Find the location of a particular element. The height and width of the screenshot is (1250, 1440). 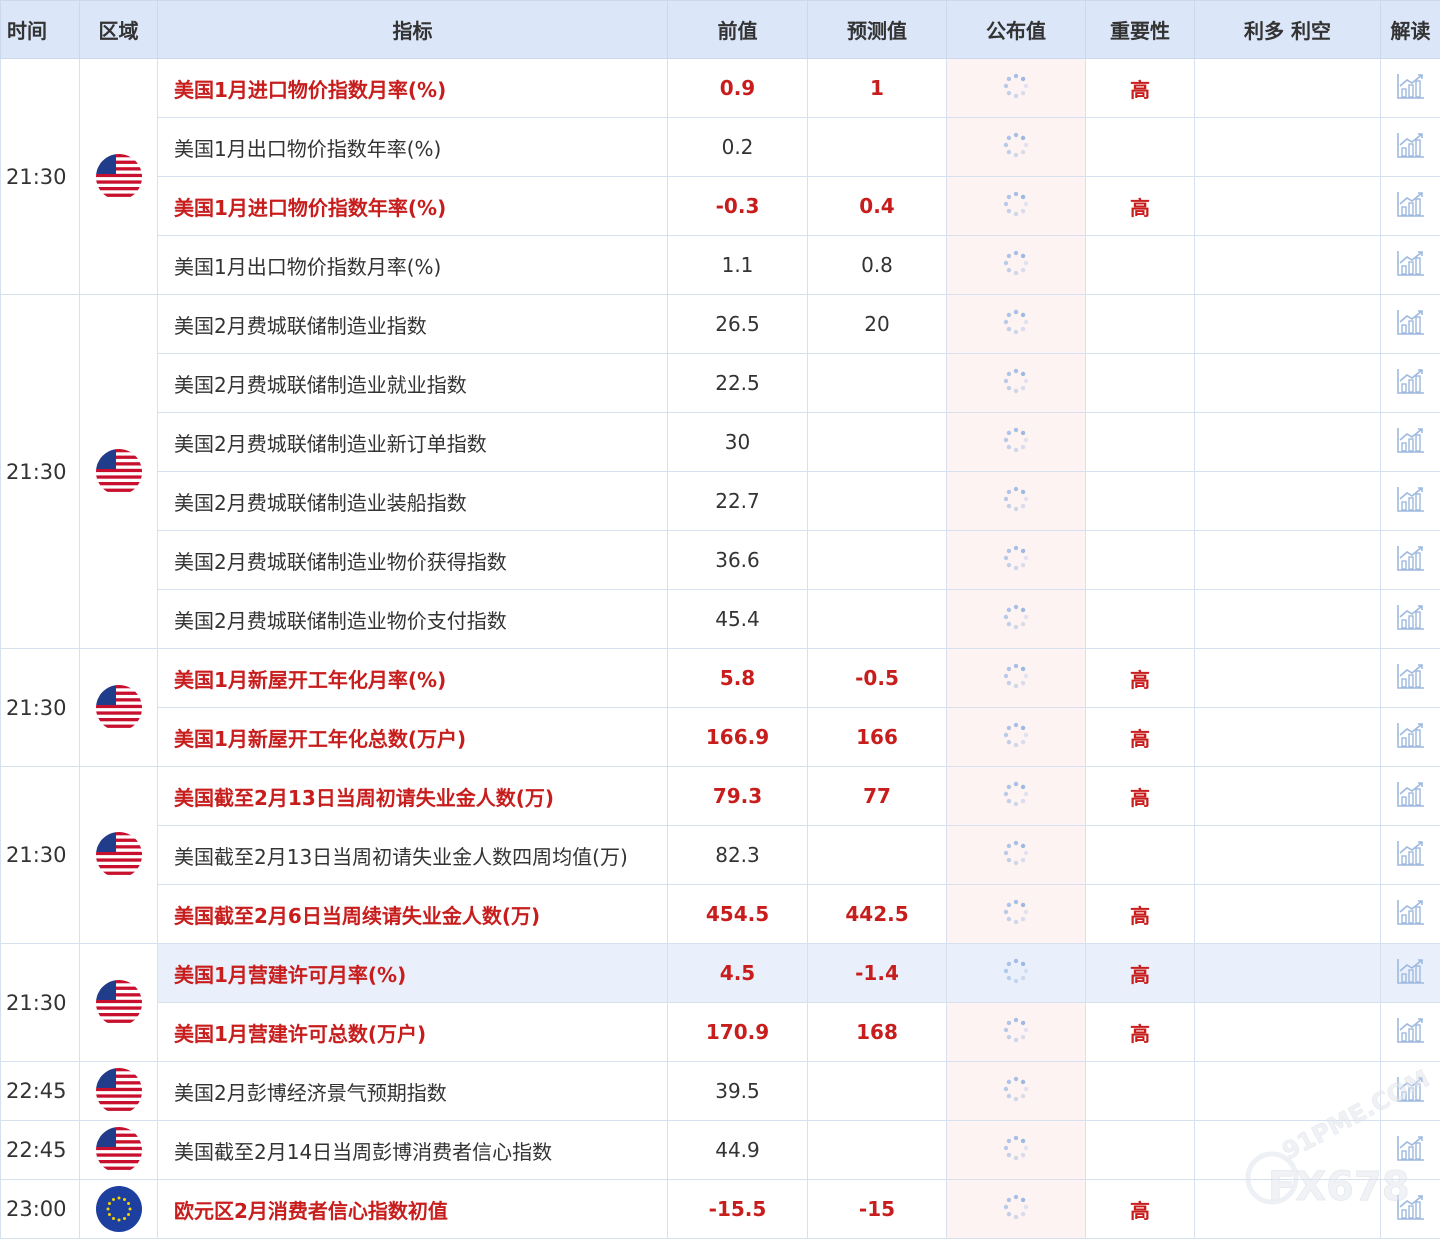

indicator-name: 美国1月进口物价指数月率(%) is located at coordinates (412, 88).